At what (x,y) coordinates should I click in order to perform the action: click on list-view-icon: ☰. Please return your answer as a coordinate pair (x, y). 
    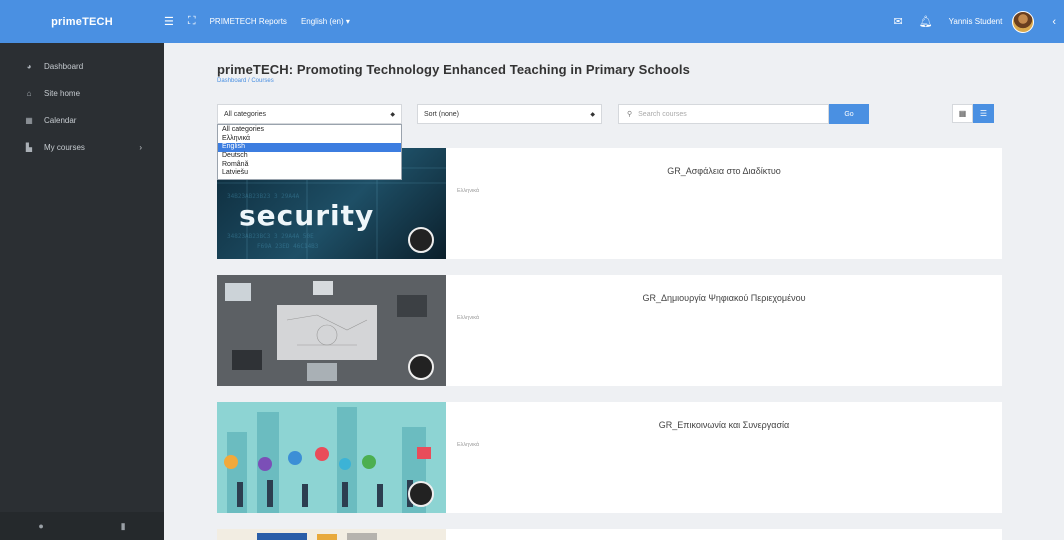
    Looking at the image, I should click on (983, 113).